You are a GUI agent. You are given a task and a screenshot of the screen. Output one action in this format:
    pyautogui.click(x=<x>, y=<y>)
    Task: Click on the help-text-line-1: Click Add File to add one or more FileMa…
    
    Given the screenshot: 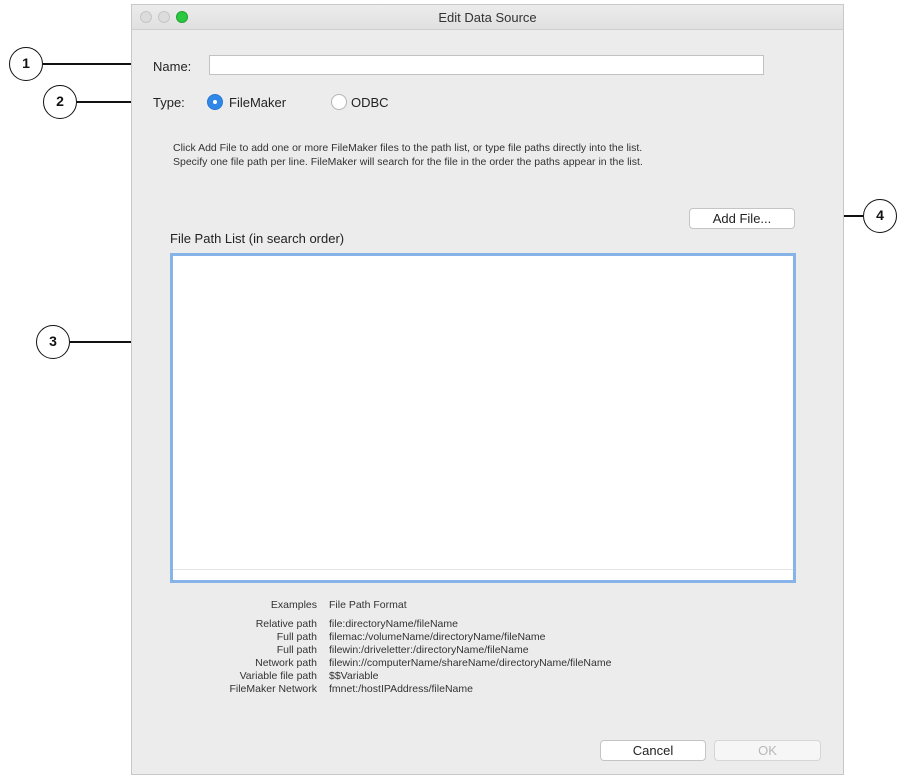 What is the action you would take?
    pyautogui.click(x=408, y=148)
    